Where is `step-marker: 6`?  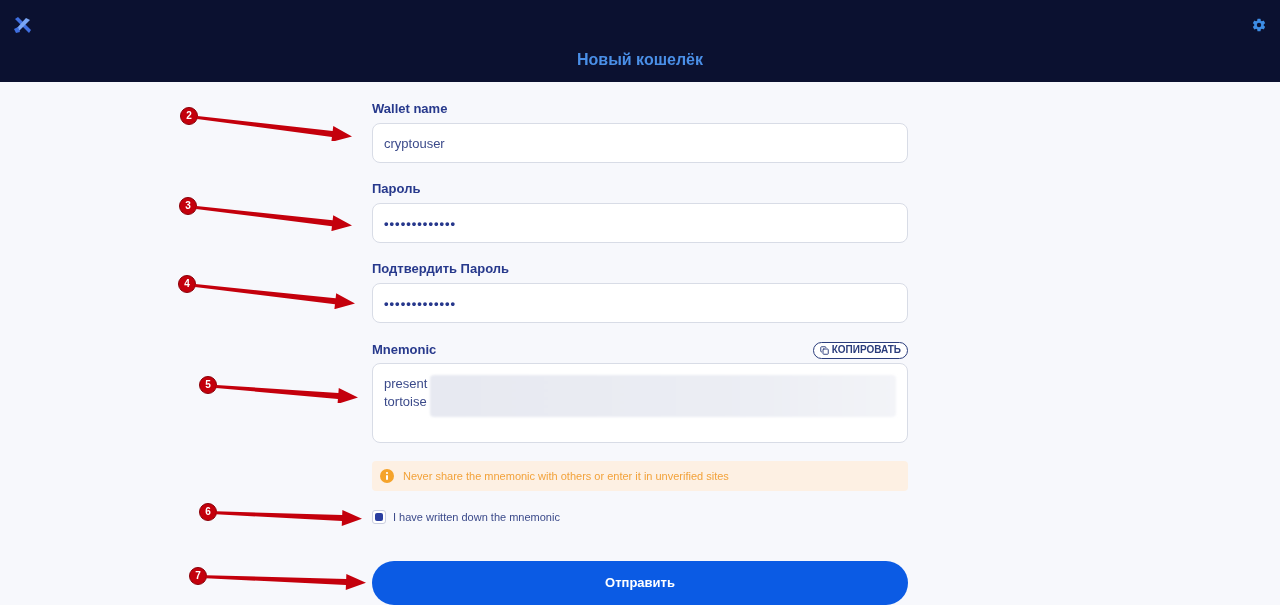
step-marker: 6 is located at coordinates (208, 512).